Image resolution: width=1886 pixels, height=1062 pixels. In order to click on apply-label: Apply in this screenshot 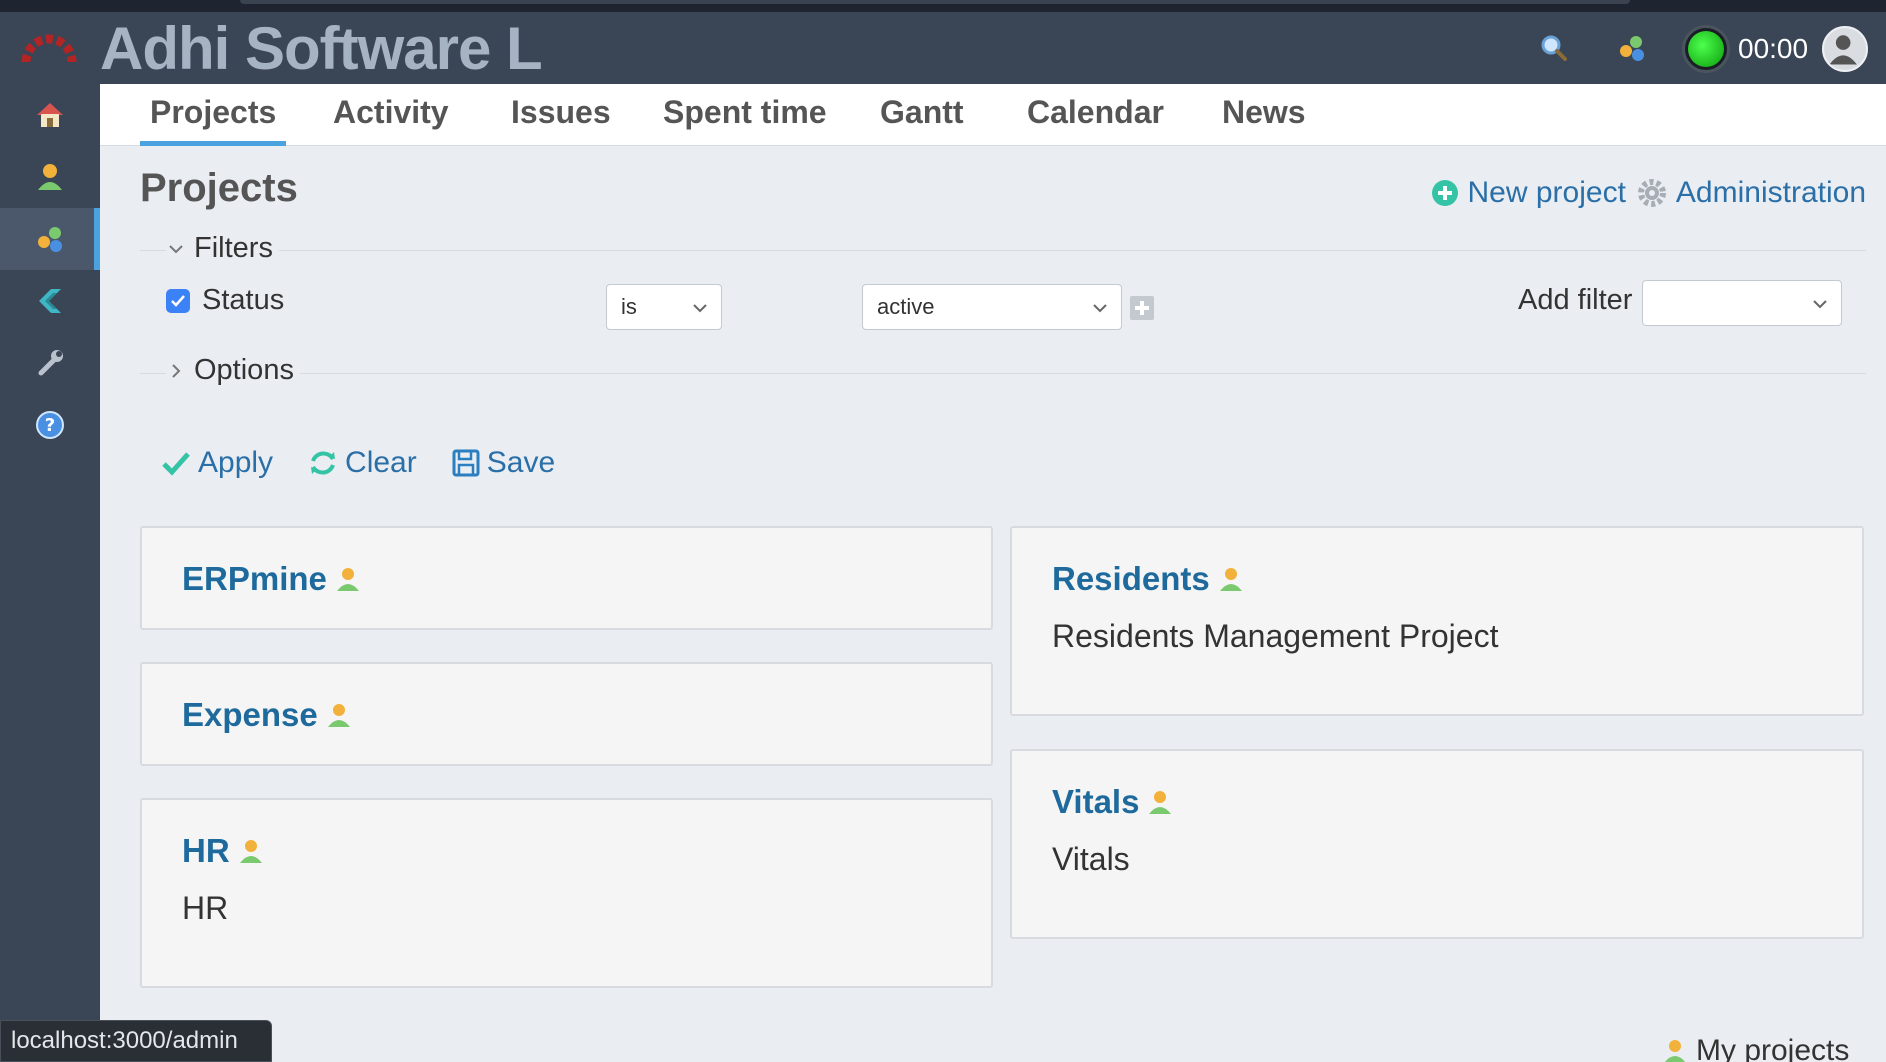, I will do `click(236, 462)`.